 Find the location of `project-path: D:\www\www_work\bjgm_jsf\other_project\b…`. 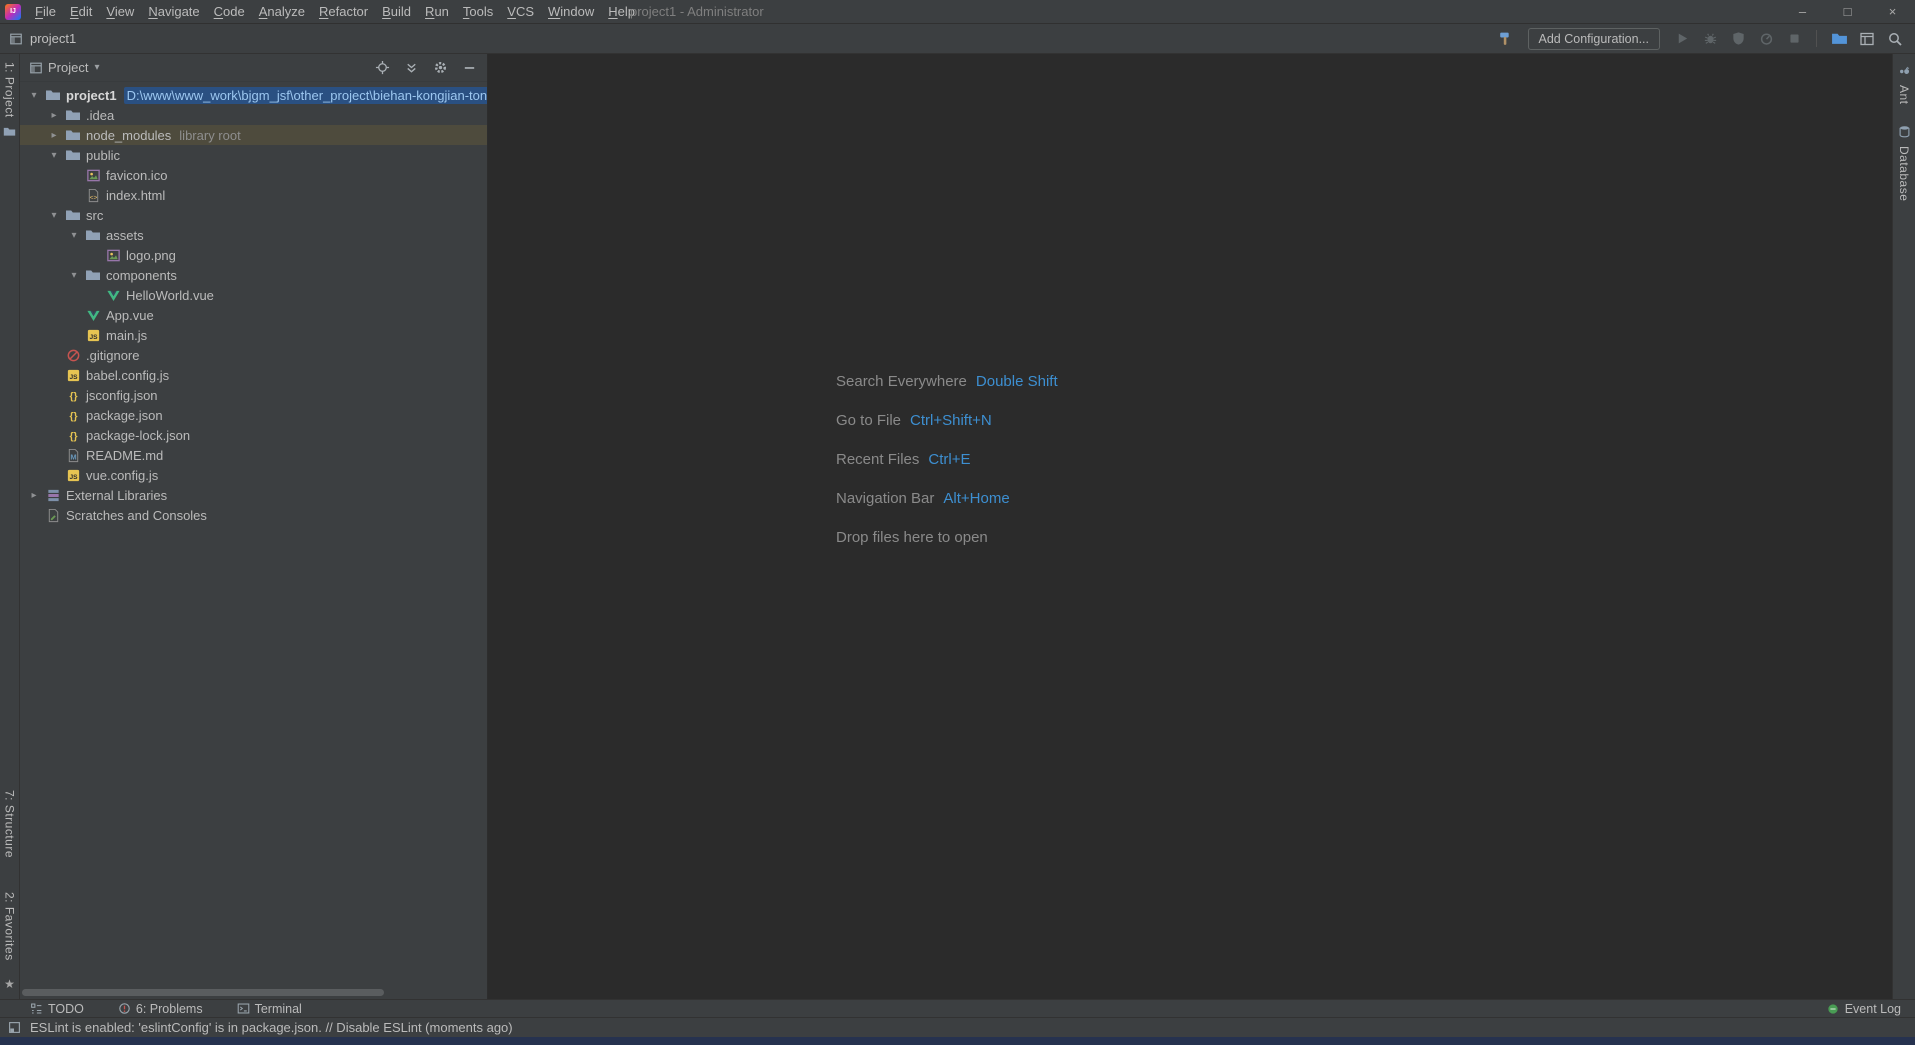

project-path: D:\www\www_work\bjgm_jsf\other_project\b… is located at coordinates (305, 95).